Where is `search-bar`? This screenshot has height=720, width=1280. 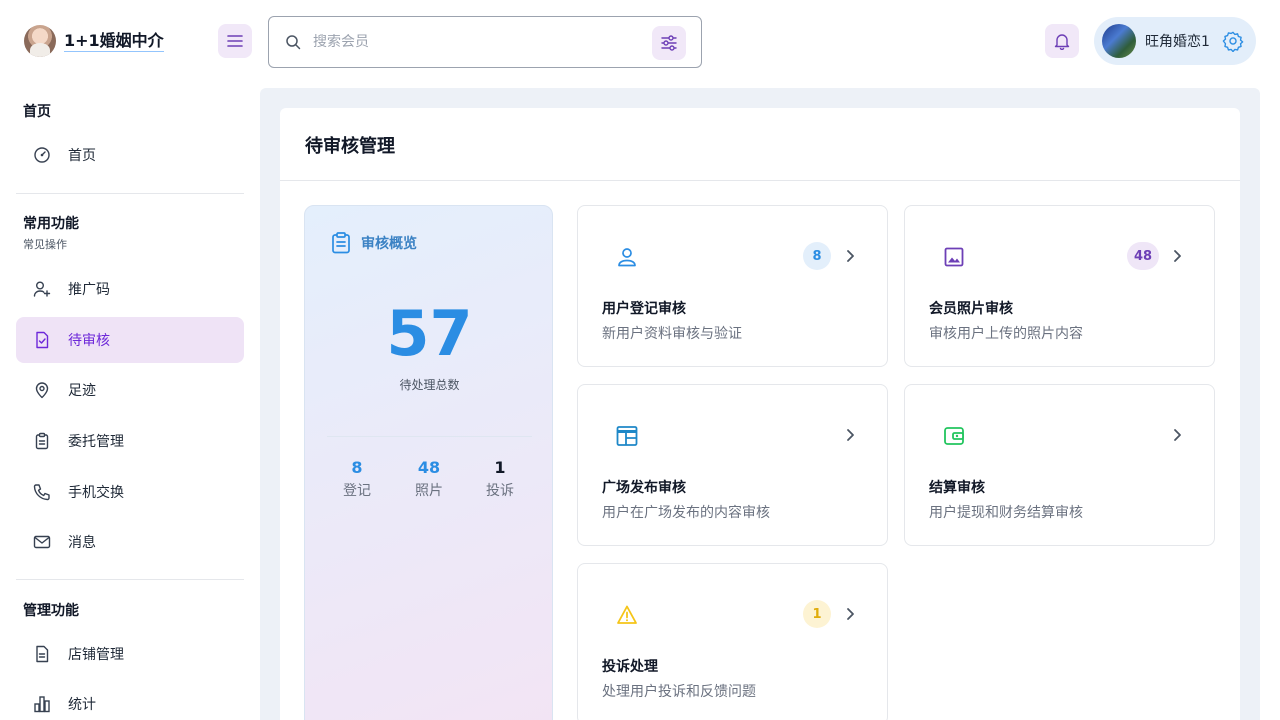
search-bar is located at coordinates (485, 42).